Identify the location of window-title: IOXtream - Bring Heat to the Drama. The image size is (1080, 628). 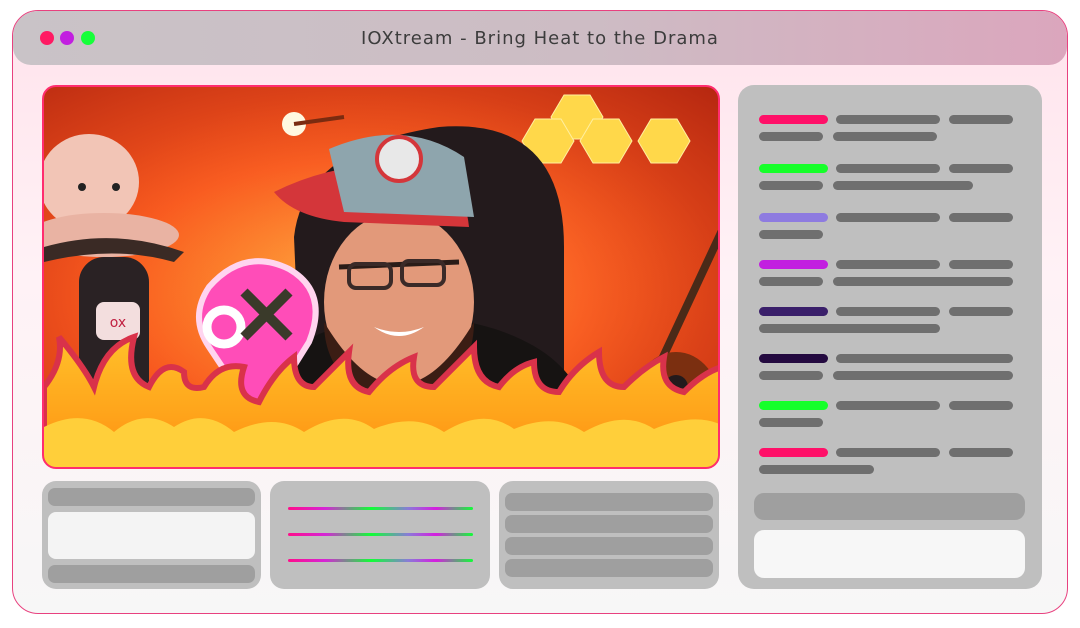
(540, 38).